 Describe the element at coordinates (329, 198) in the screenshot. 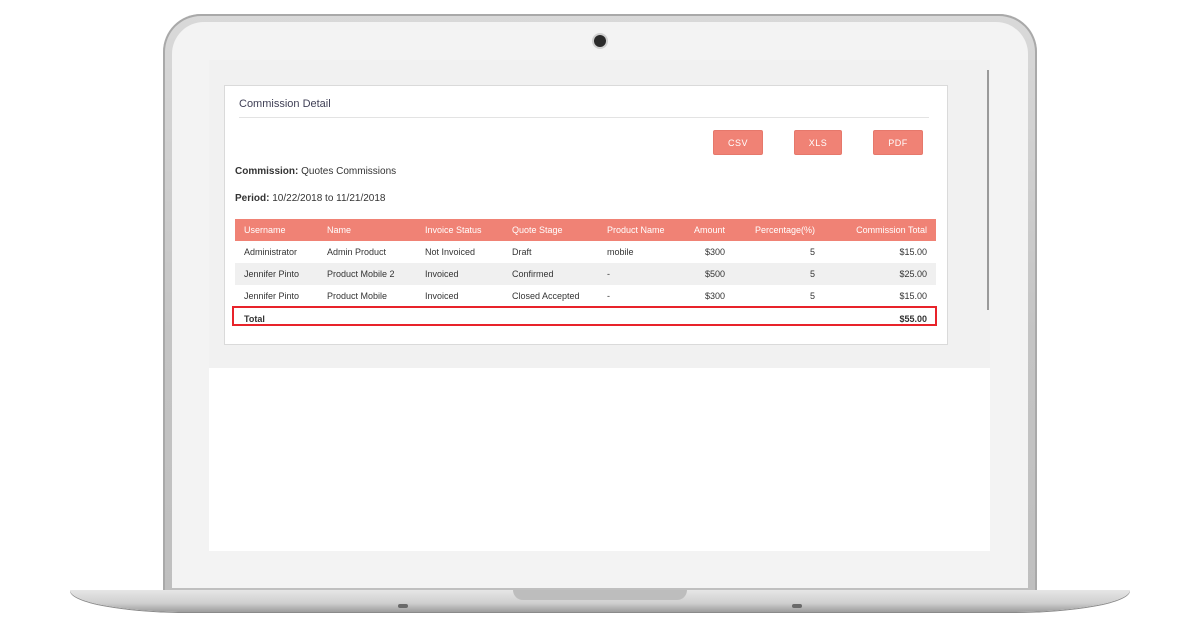

I see `period-value: 10/22/2018 to 11/21/2018` at that location.